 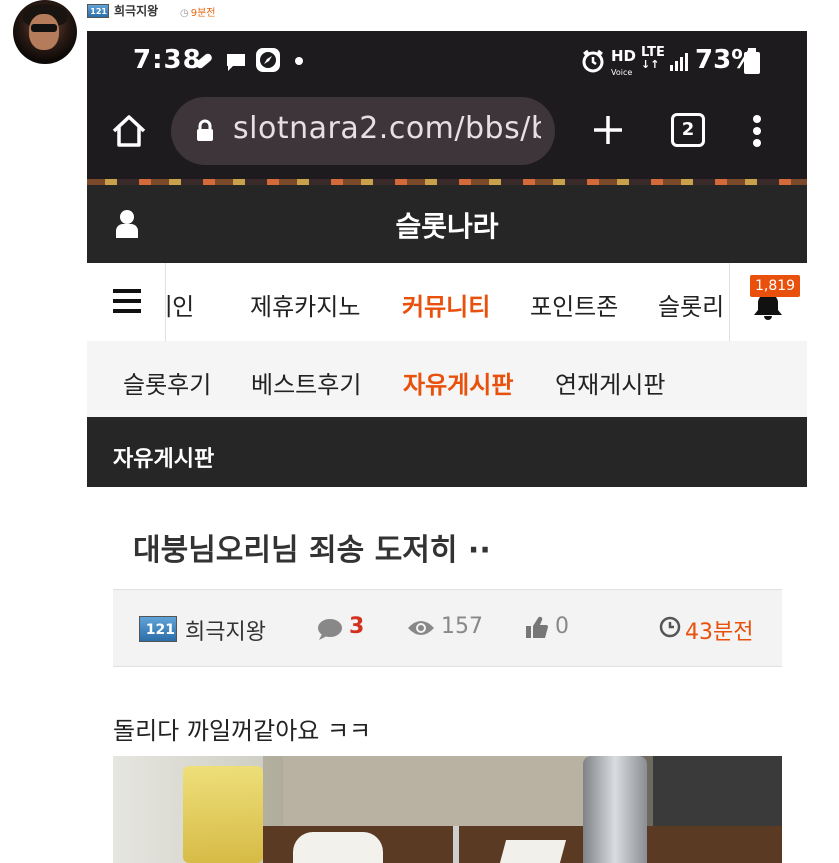 What do you see at coordinates (688, 130) in the screenshot?
I see `tab-count-button: 2` at bounding box center [688, 130].